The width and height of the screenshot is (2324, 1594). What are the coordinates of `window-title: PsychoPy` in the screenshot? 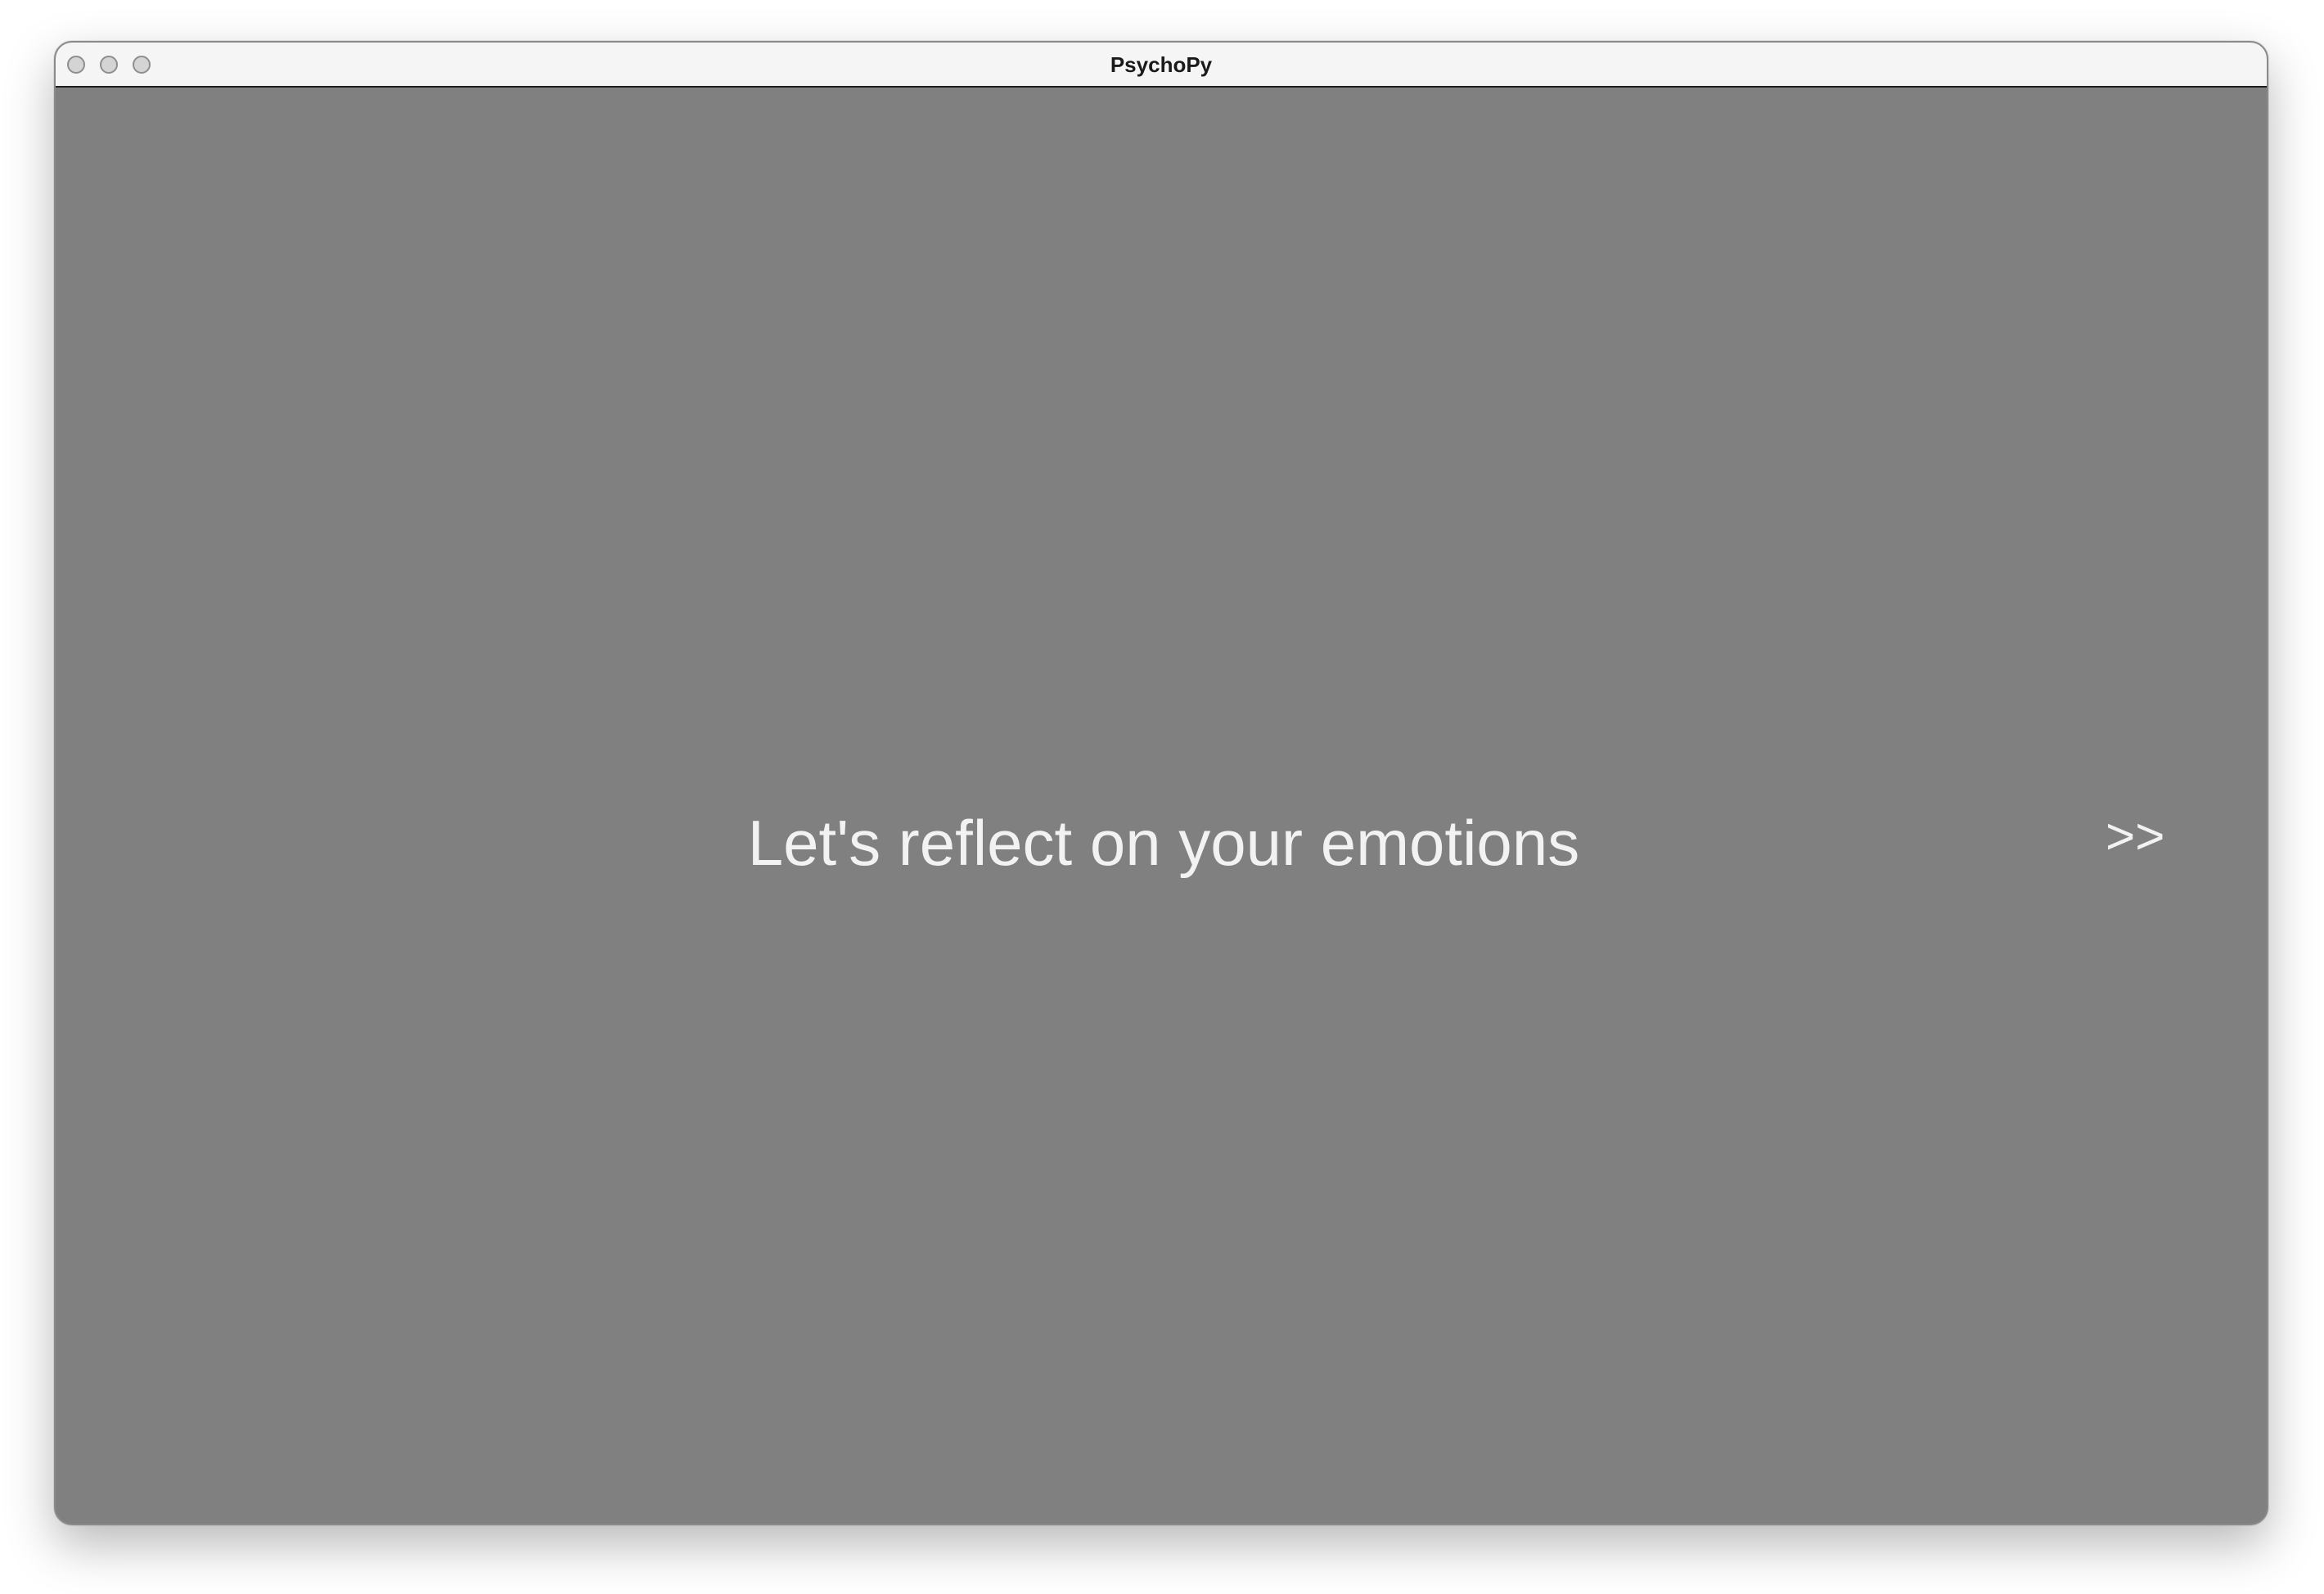 It's located at (1162, 64).